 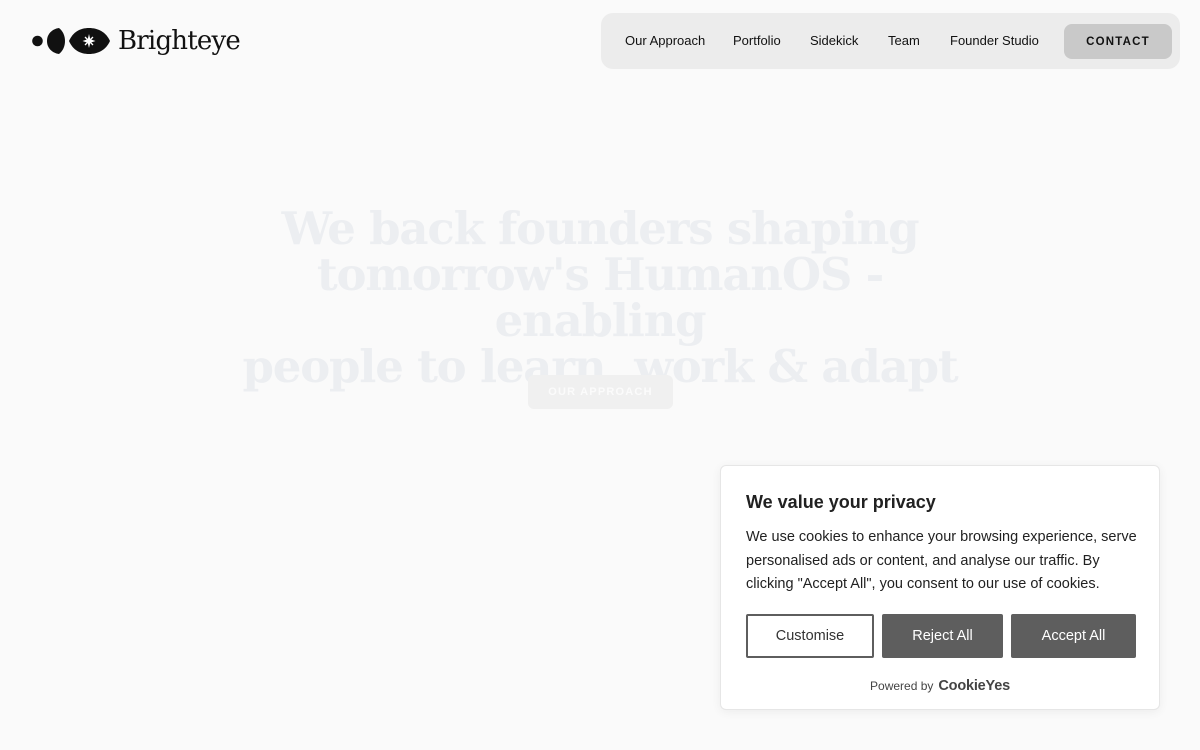 I want to click on hero-title-line: tomorrow's HumanOS - enabling, so click(x=600, y=297).